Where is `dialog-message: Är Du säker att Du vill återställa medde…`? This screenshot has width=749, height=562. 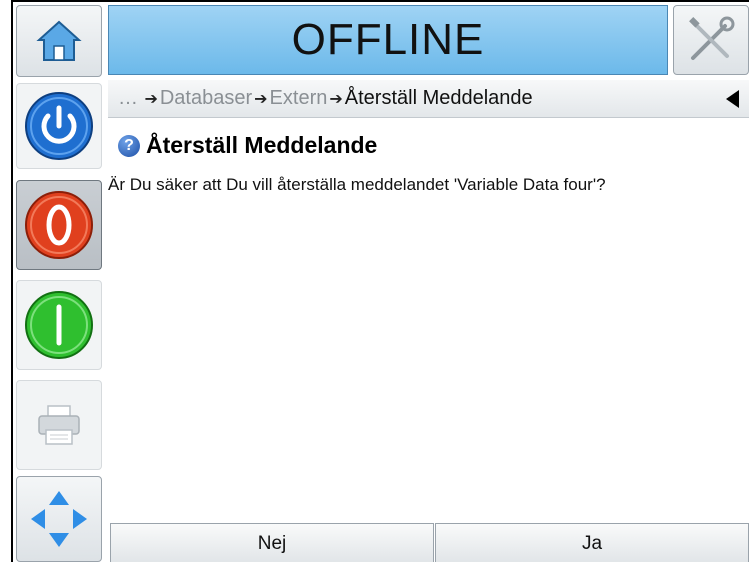
dialog-message: Är Du säker att Du vill återställa medde… is located at coordinates (357, 184).